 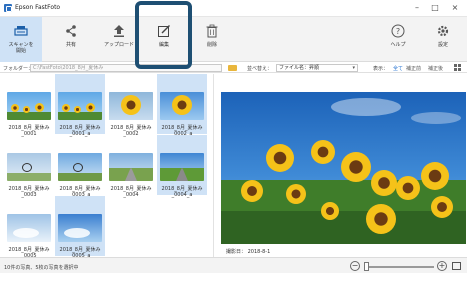 I want to click on thumbnail-item: 2018_8月_夏休み _0005, so click(x=29, y=227).